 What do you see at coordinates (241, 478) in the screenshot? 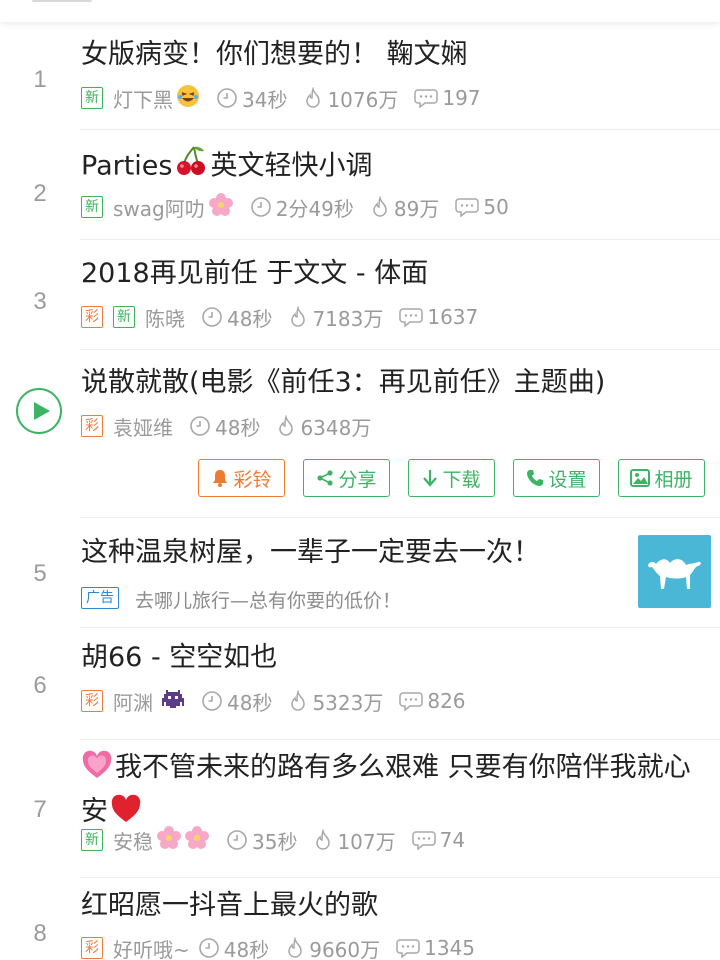
I see `ringtone-button: 彩铃` at bounding box center [241, 478].